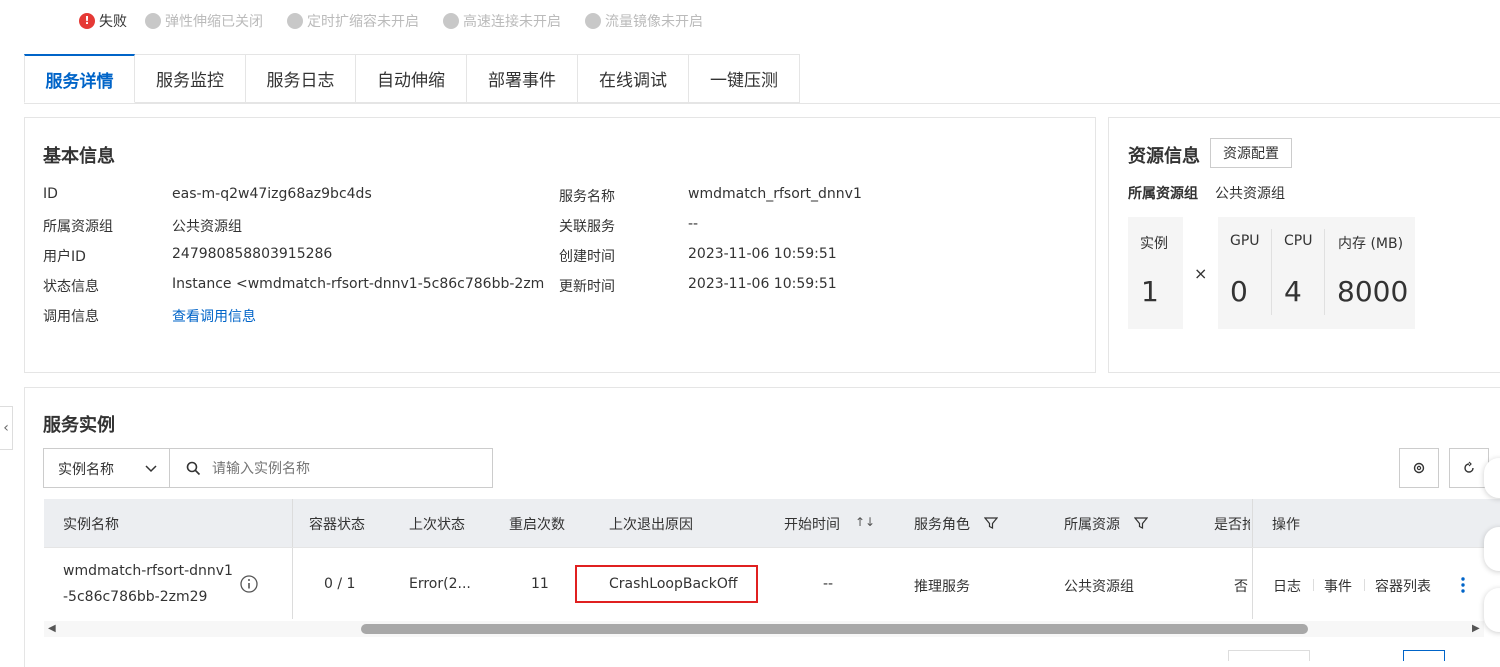 This screenshot has width=1500, height=667. I want to click on search-box, so click(331, 468).